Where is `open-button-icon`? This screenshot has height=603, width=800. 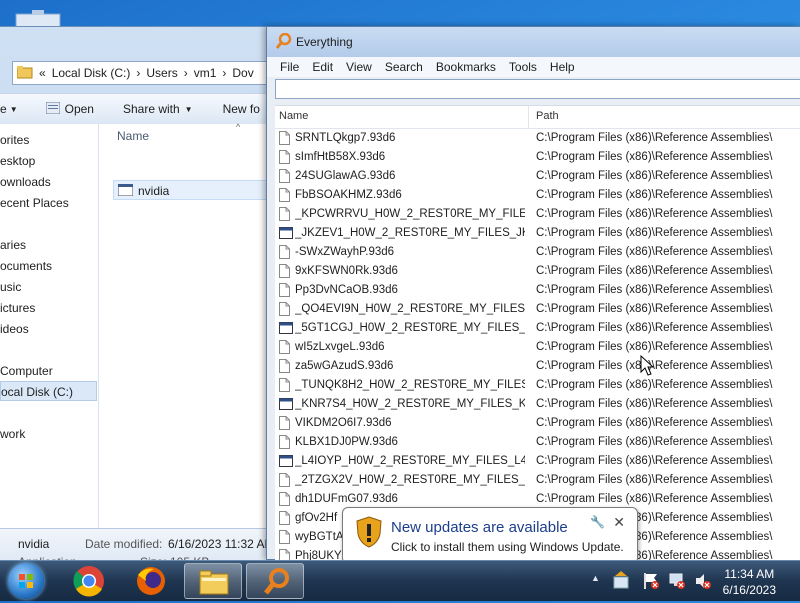
open-button-icon is located at coordinates (53, 109).